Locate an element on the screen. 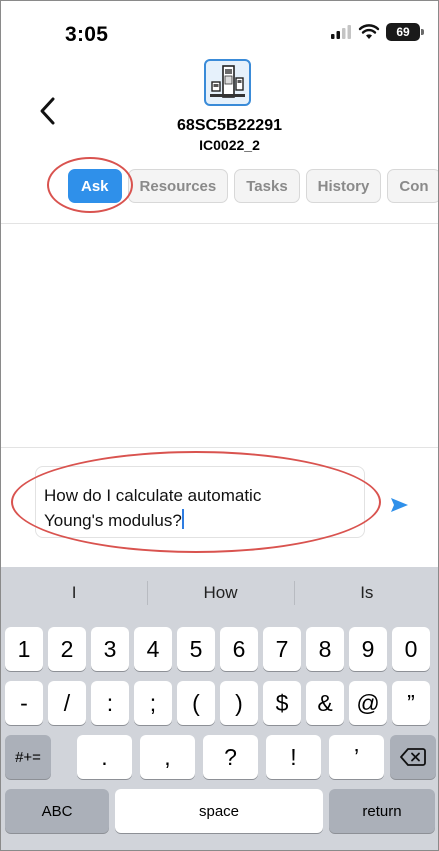 This screenshot has height=851, width=439. key: 5 is located at coordinates (196, 649).